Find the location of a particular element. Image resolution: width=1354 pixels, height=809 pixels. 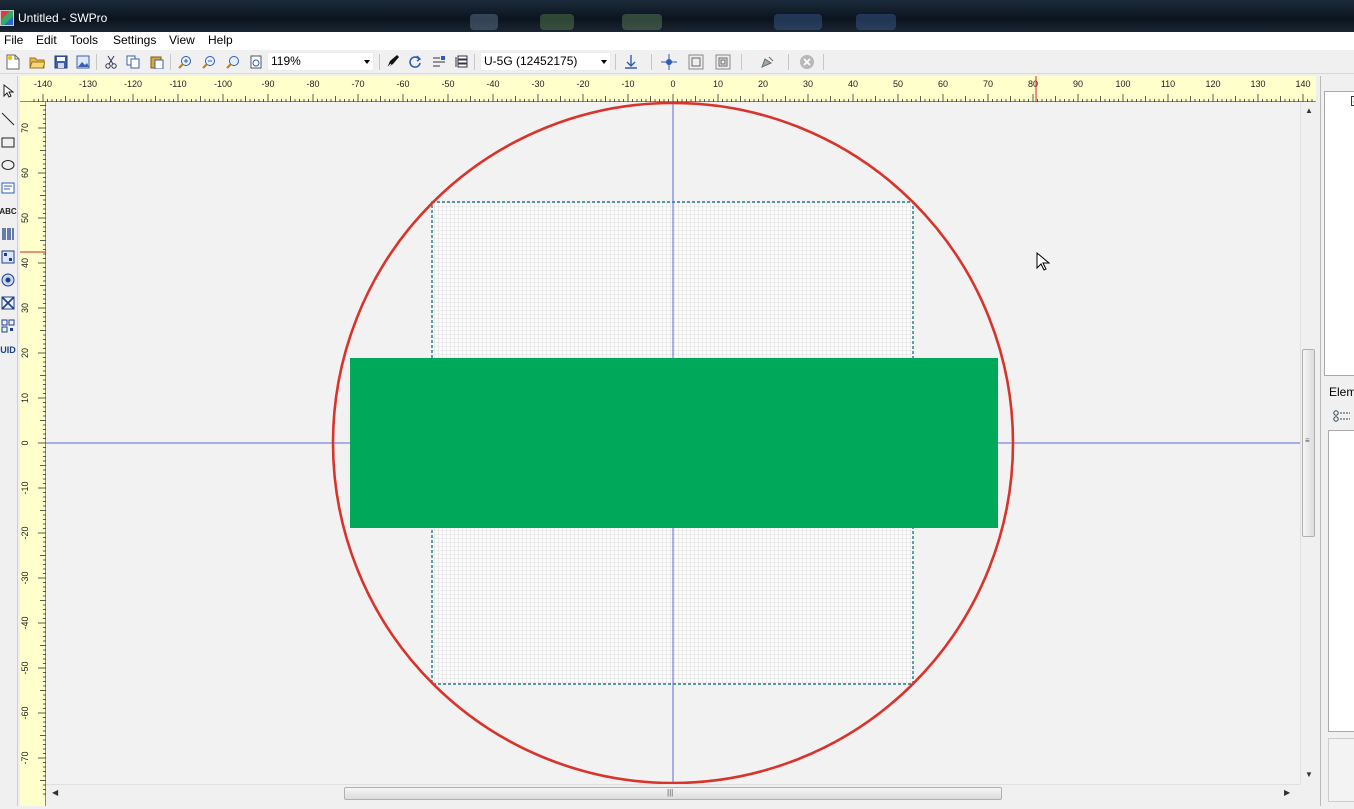

main-toolbar: 119% U-5G (12452175) is located at coordinates (677, 62).